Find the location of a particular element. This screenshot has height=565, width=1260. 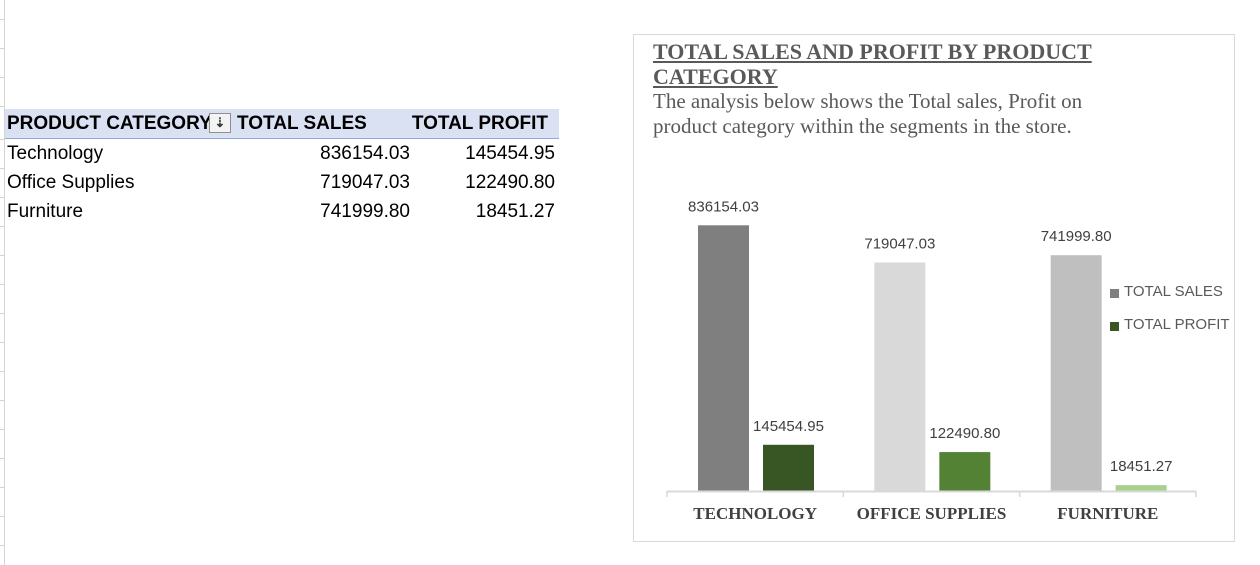

cell-profit: 122490.80 is located at coordinates (510, 183).